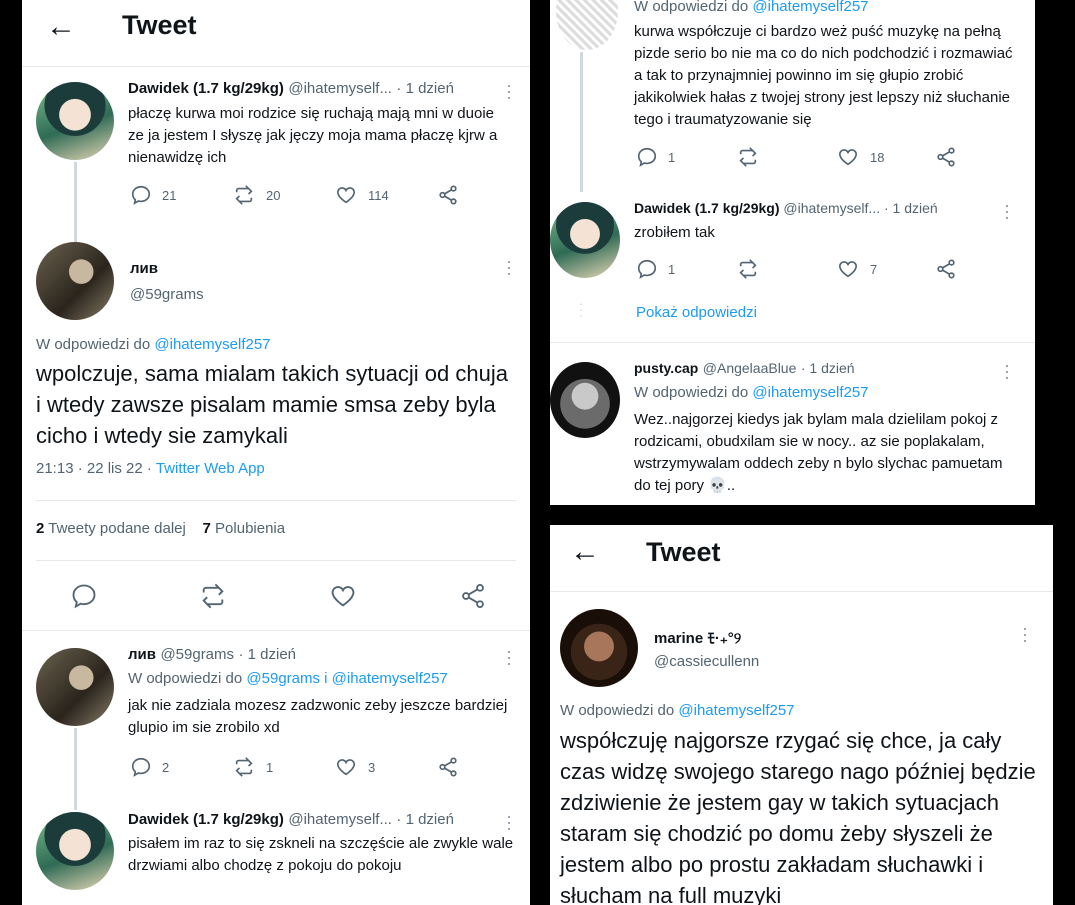 This screenshot has width=1075, height=905. What do you see at coordinates (270, 767) in the screenshot?
I see `retweet-count: 1` at bounding box center [270, 767].